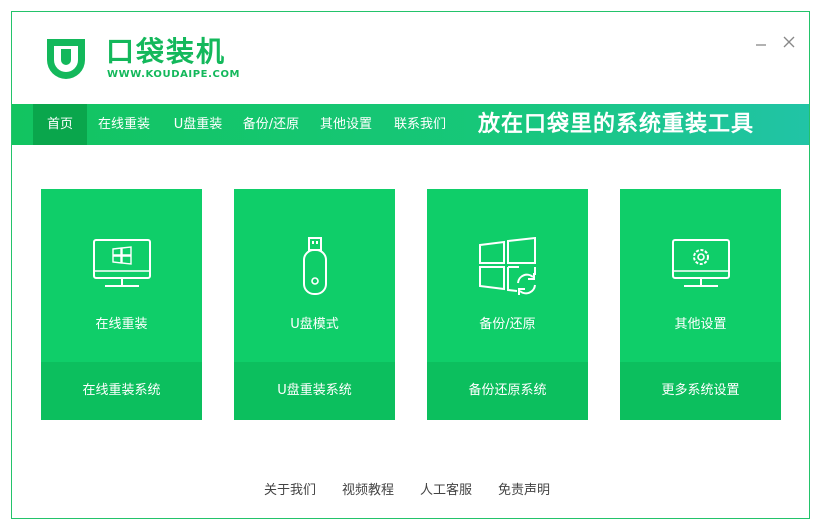 Image resolution: width=820 pixels, height=530 pixels. What do you see at coordinates (290, 488) in the screenshot?
I see `footer-link-about-us: 关于我们` at bounding box center [290, 488].